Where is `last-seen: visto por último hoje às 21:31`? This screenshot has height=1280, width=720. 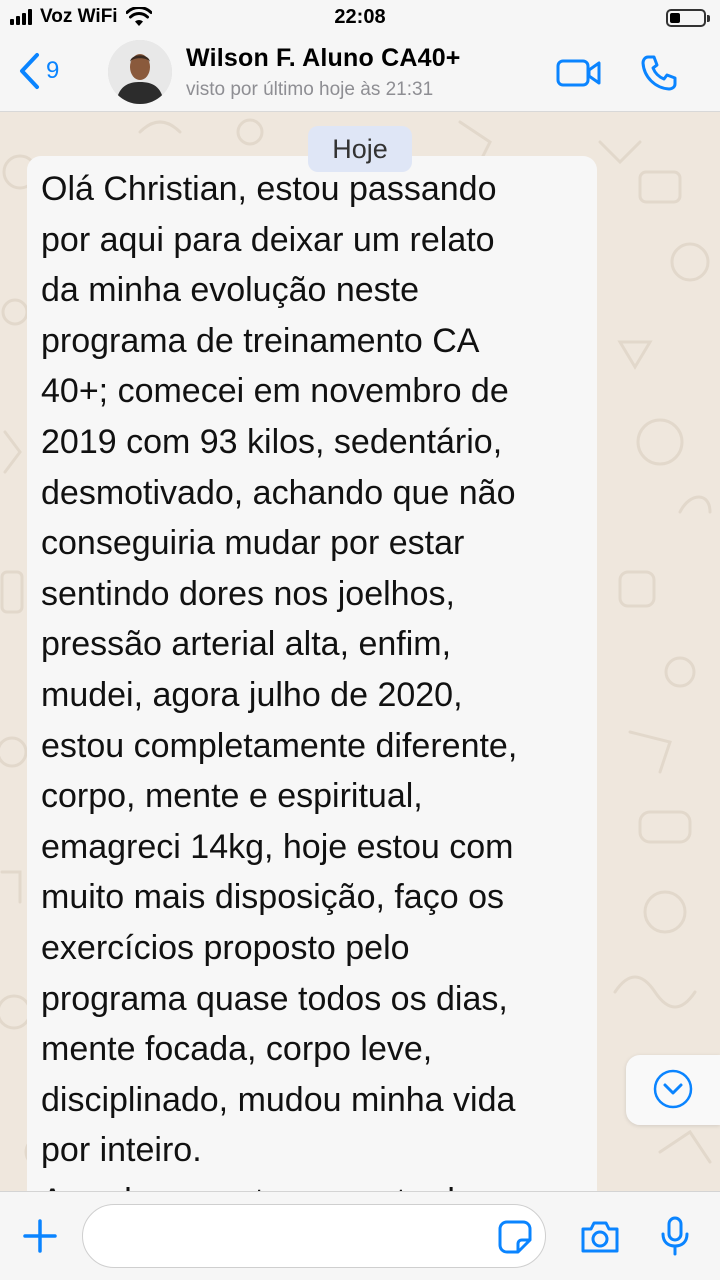
last-seen: visto por último hoje às 21:31 is located at coordinates (310, 89).